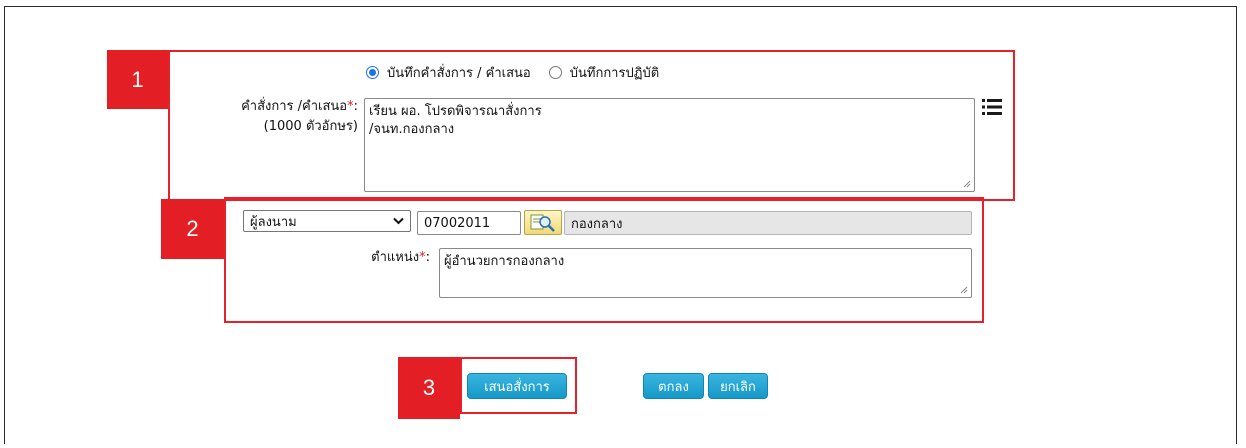 Image resolution: width=1246 pixels, height=448 pixels. Describe the element at coordinates (427, 257) in the screenshot. I see `position-label-colon: :` at that location.